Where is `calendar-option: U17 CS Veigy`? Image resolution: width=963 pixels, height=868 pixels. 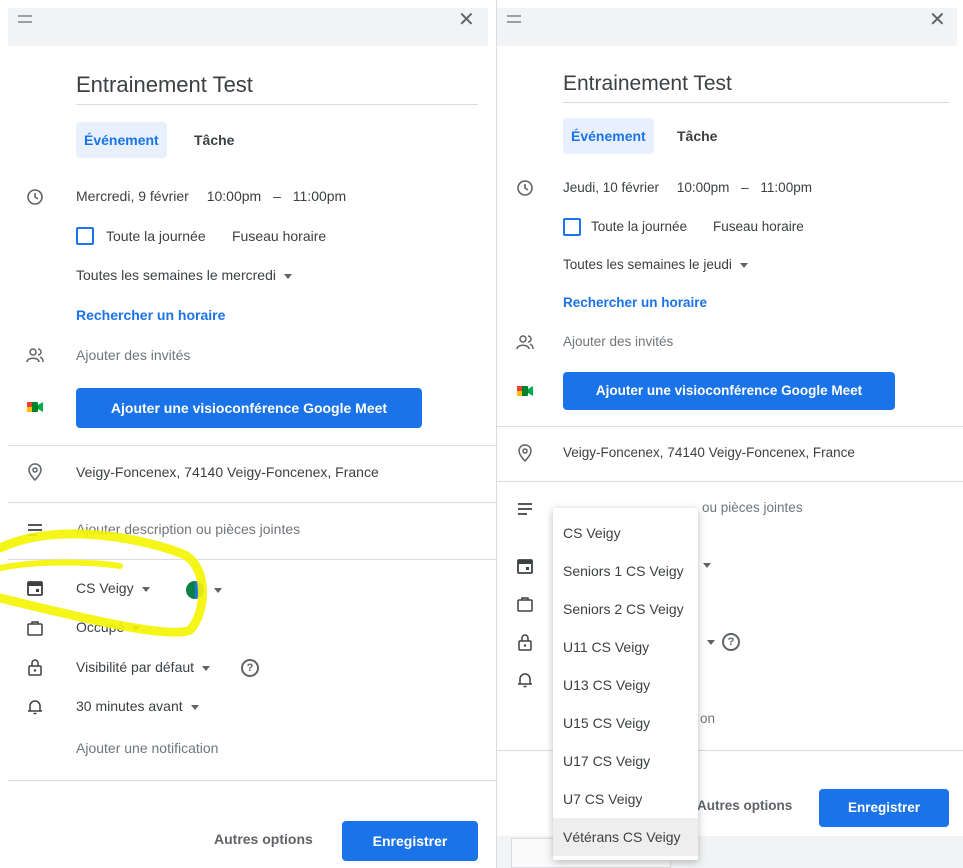
calendar-option: U17 CS Veigy is located at coordinates (625, 761).